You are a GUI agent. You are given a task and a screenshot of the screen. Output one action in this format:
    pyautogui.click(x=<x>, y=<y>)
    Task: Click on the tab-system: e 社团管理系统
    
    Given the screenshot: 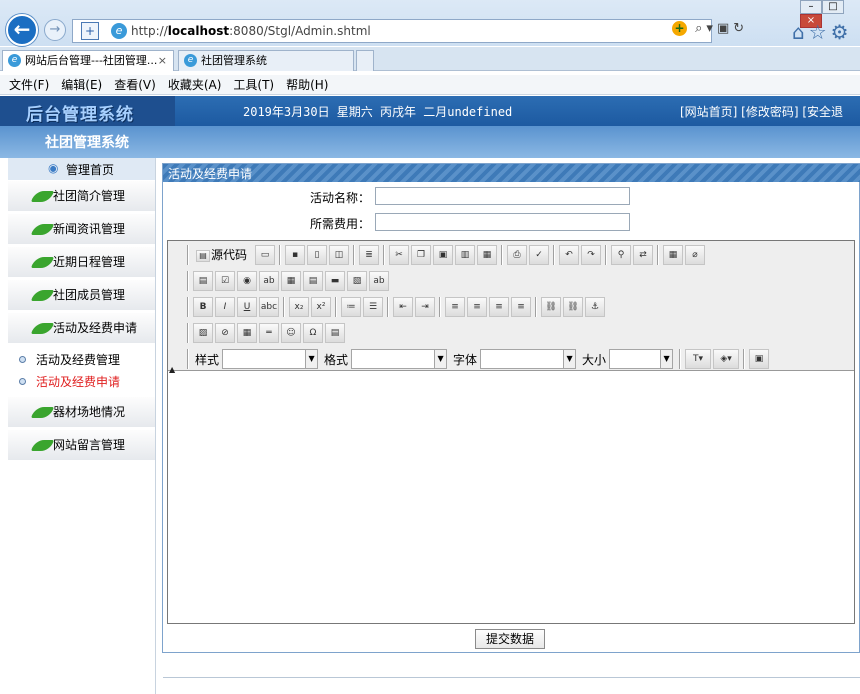 What is the action you would take?
    pyautogui.click(x=266, y=60)
    